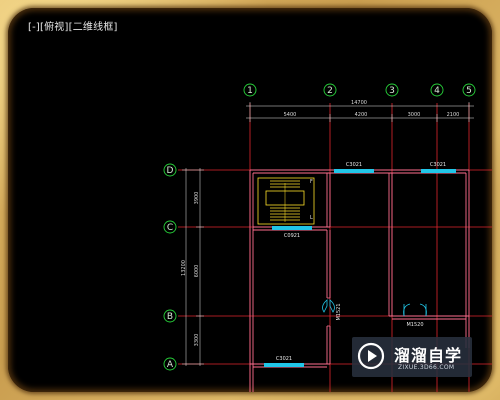 This screenshot has width=500, height=400. I want to click on axis-label-B: B, so click(170, 317).